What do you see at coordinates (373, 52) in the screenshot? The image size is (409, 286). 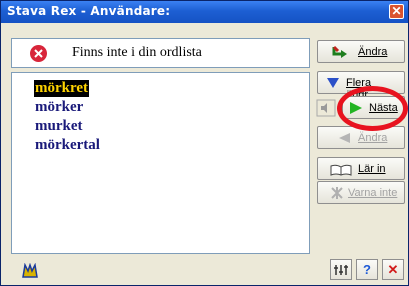 I see `change-label: Ändra` at bounding box center [373, 52].